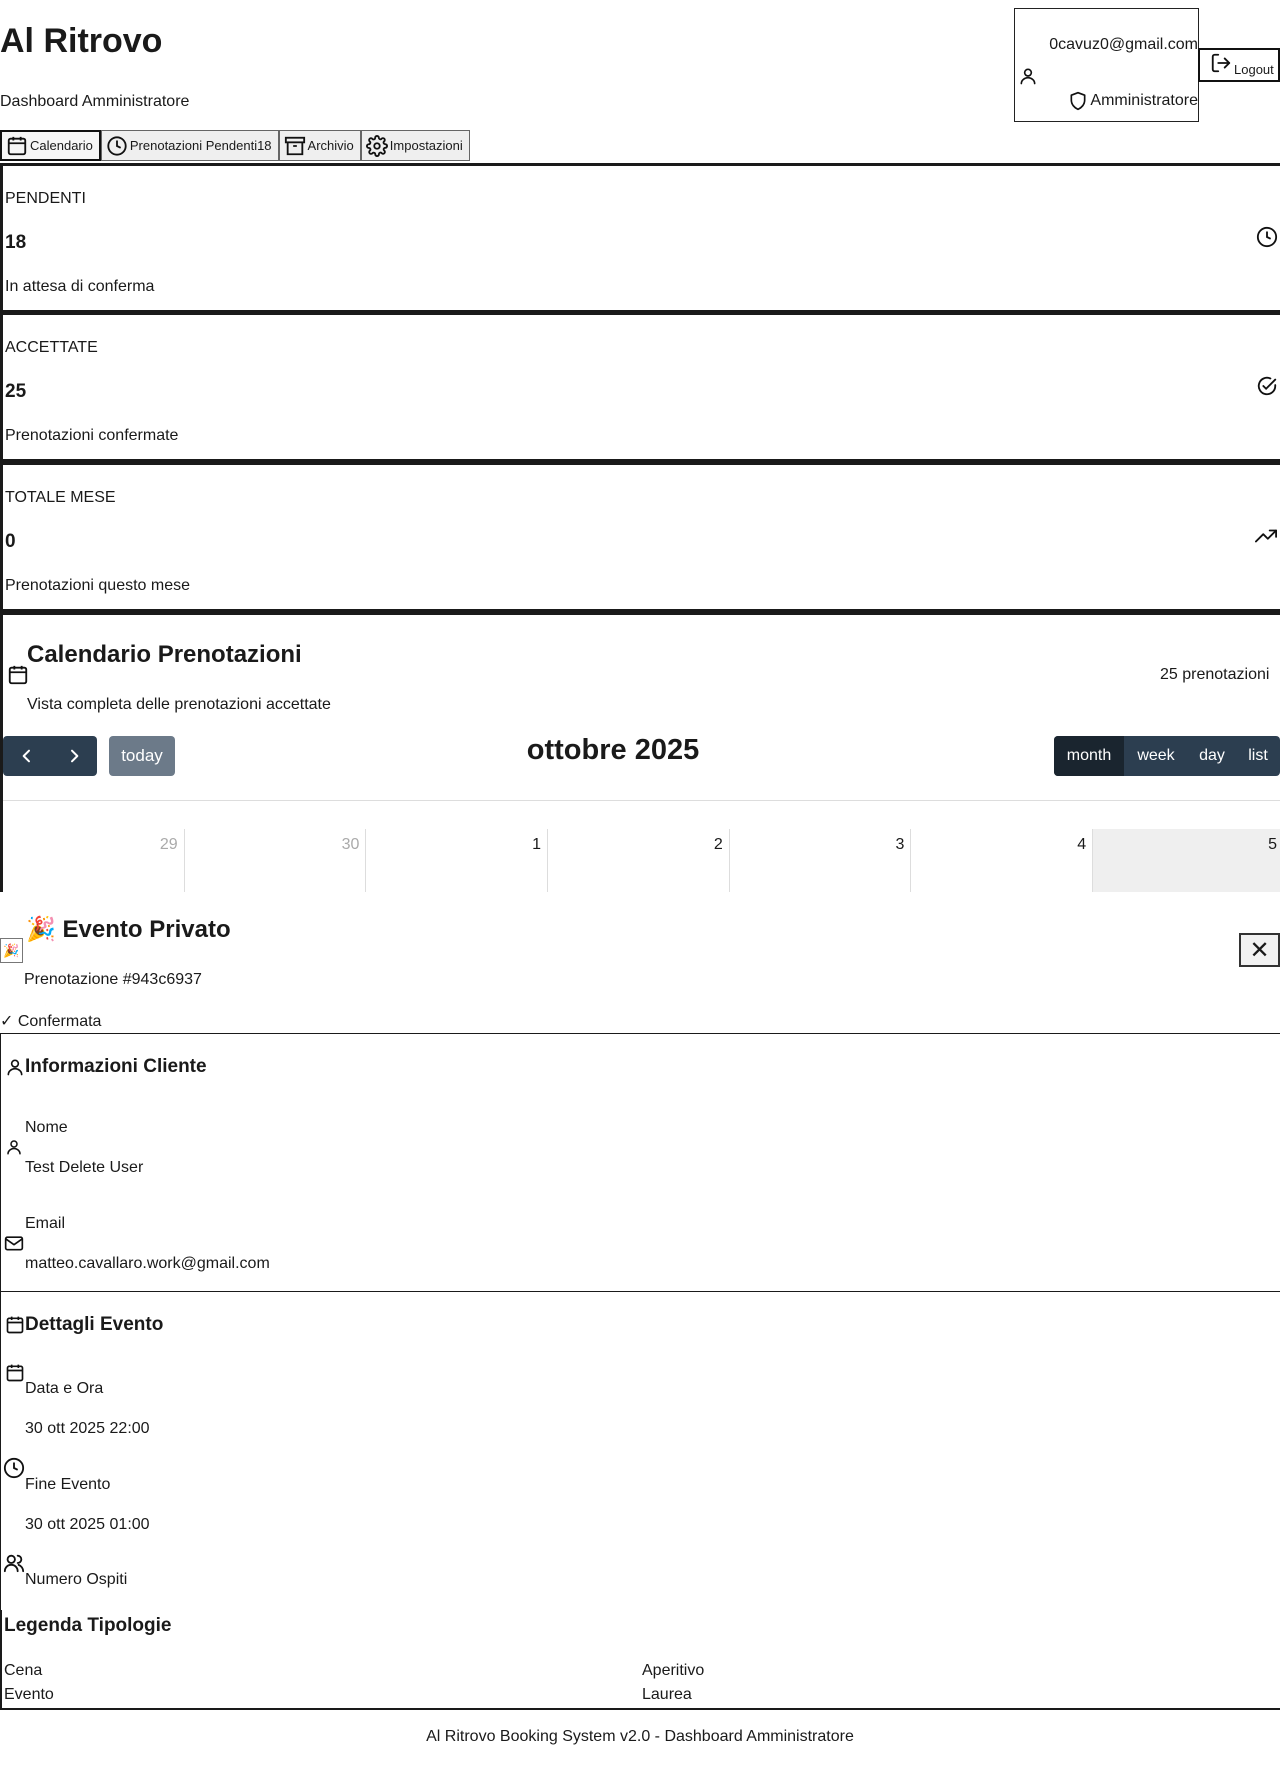  I want to click on tab-impostazioni: Impostazioni, so click(415, 145).